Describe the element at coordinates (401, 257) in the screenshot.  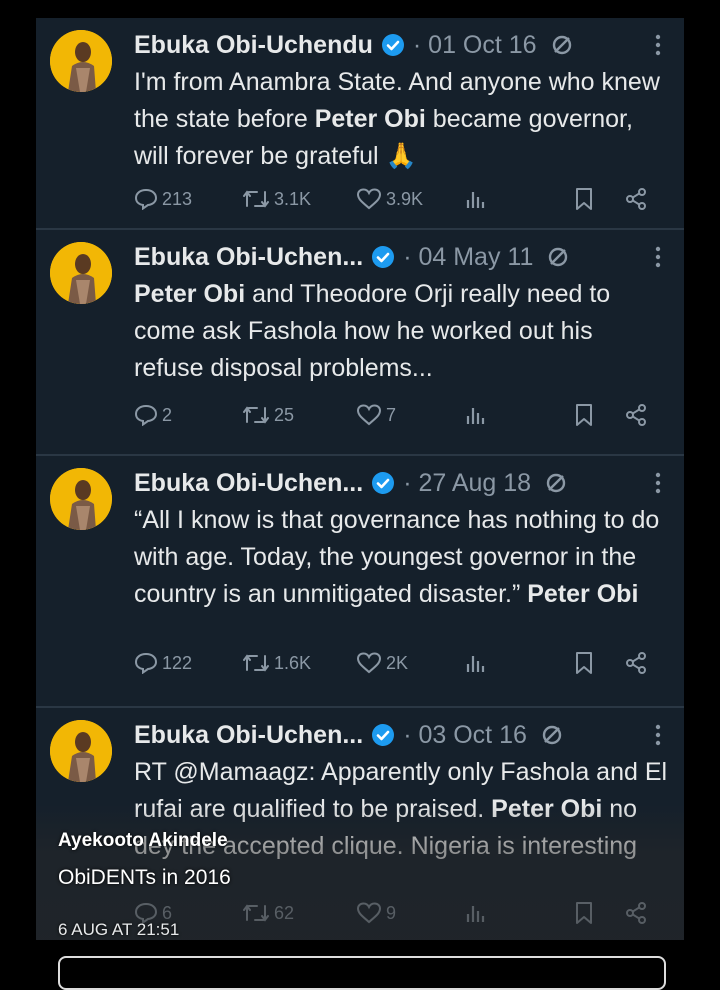
I see `tweet-header: Ebuka Obi-Uchen... · 04 May 11` at that location.